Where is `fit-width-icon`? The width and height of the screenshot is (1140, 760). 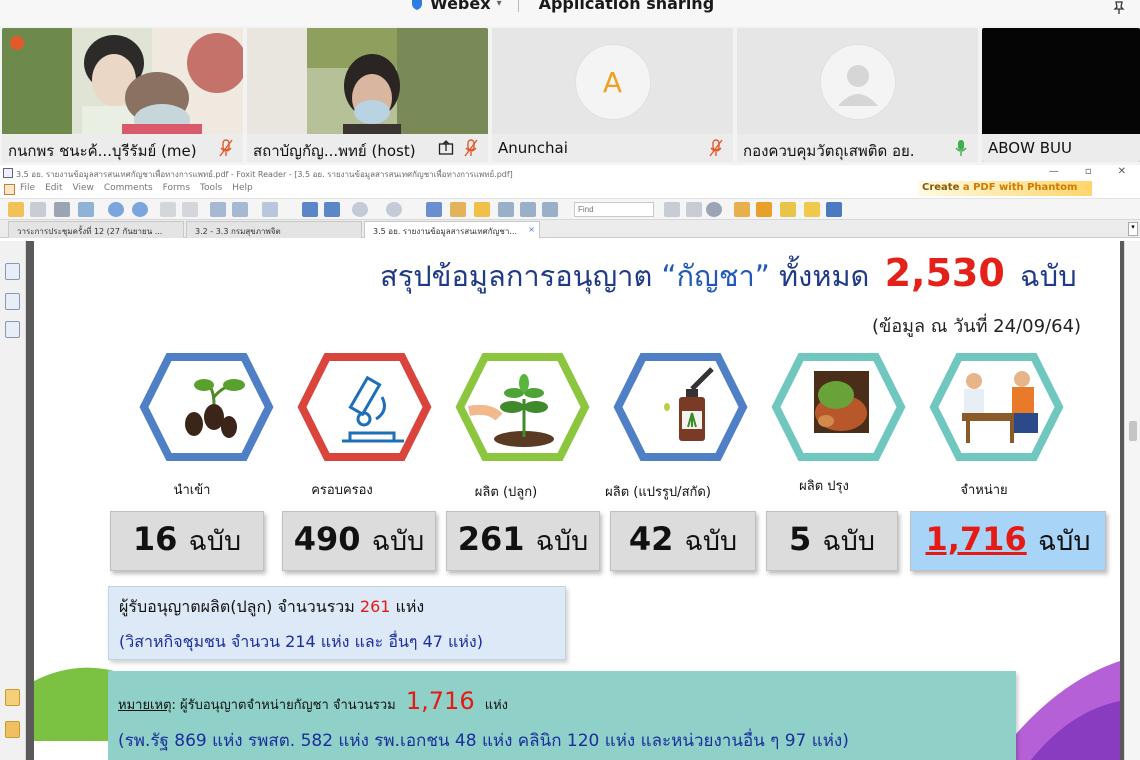
fit-width-icon is located at coordinates (332, 209).